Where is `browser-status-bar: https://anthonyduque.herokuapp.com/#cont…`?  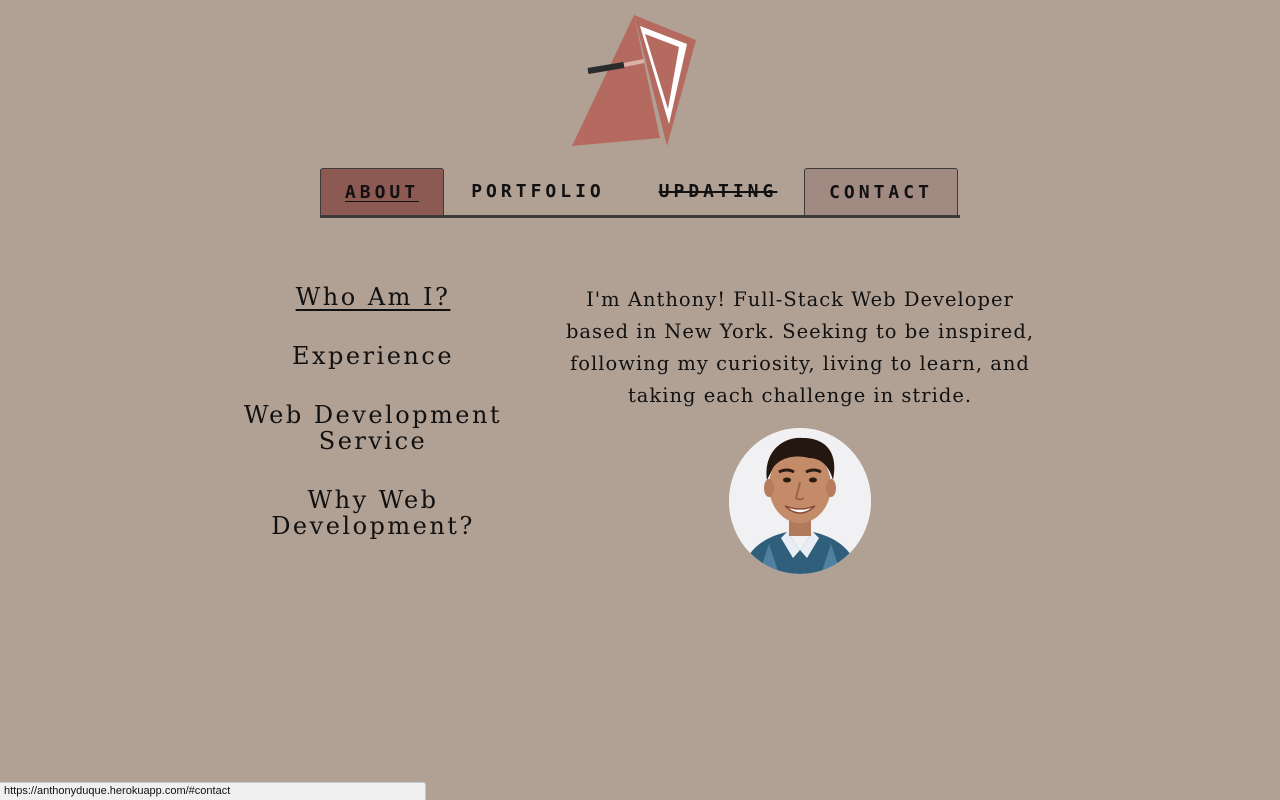
browser-status-bar: https://anthonyduque.herokuapp.com/#cont… is located at coordinates (213, 791).